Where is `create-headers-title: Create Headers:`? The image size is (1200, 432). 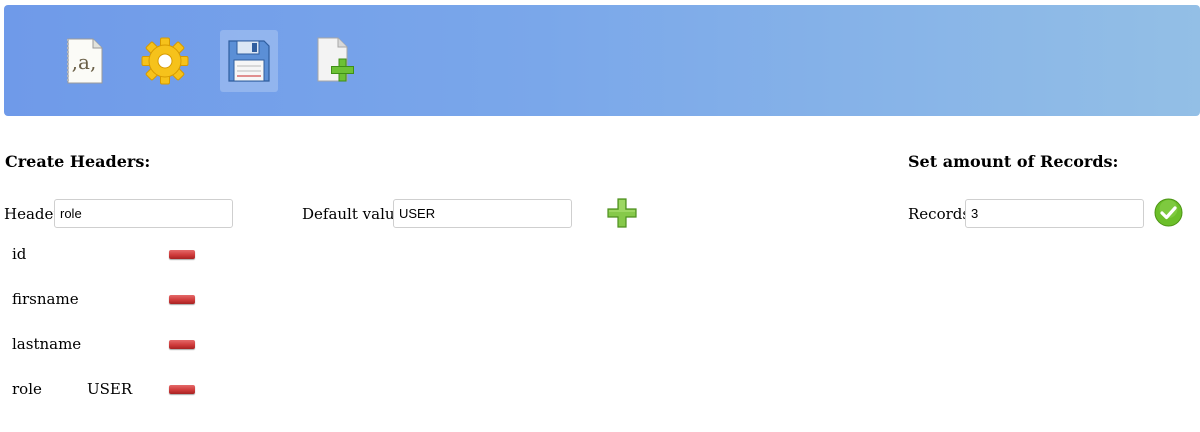
create-headers-title: Create Headers: is located at coordinates (78, 161).